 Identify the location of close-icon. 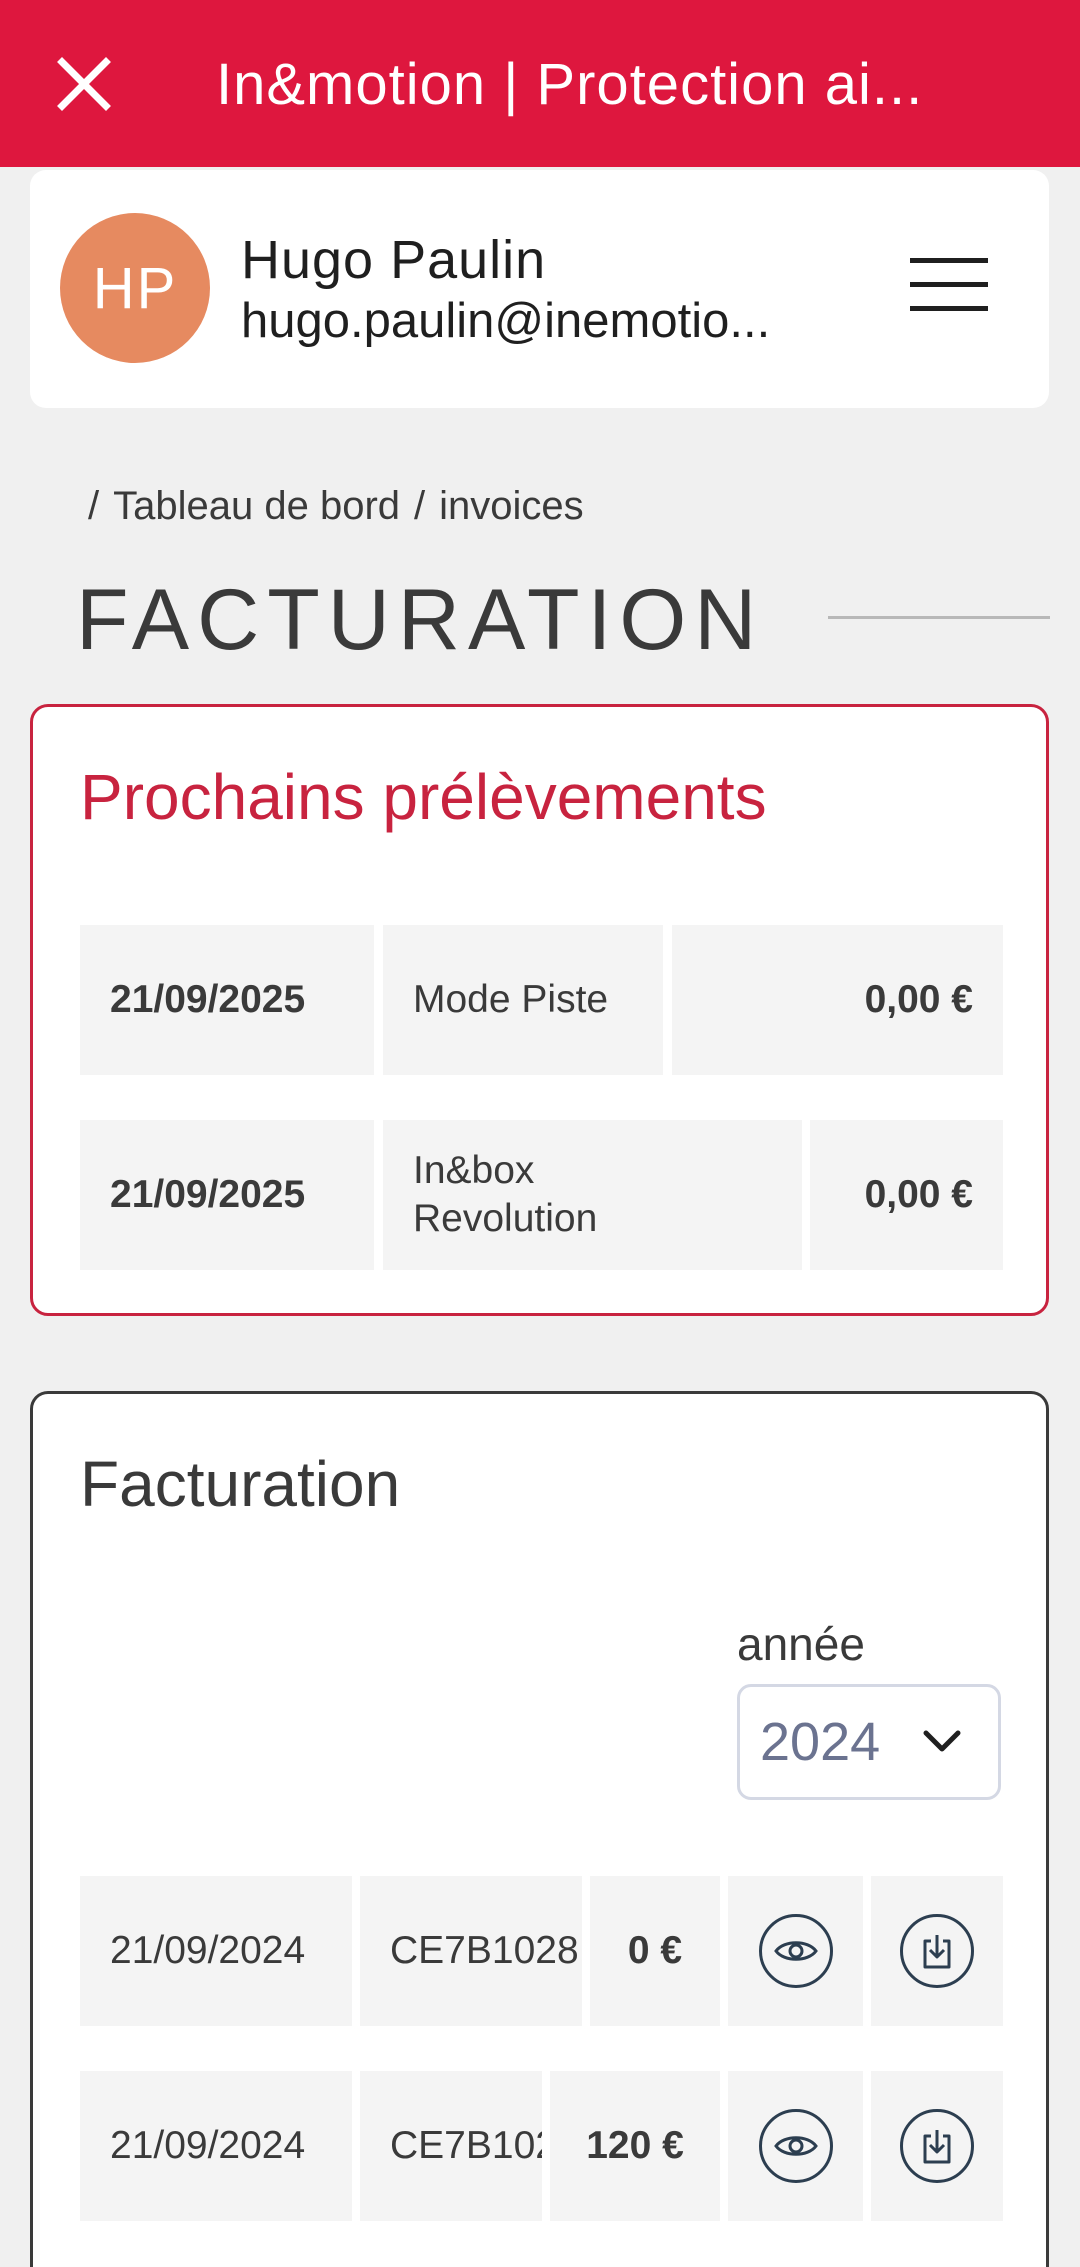
(84, 84).